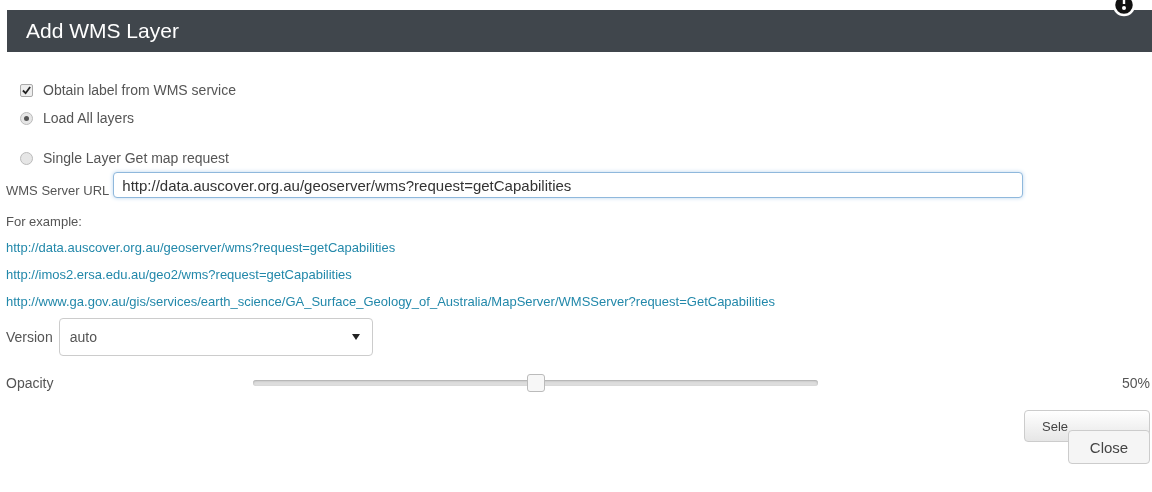 This screenshot has width=1152, height=492. I want to click on url-label: WMS Server URL, so click(58, 190).